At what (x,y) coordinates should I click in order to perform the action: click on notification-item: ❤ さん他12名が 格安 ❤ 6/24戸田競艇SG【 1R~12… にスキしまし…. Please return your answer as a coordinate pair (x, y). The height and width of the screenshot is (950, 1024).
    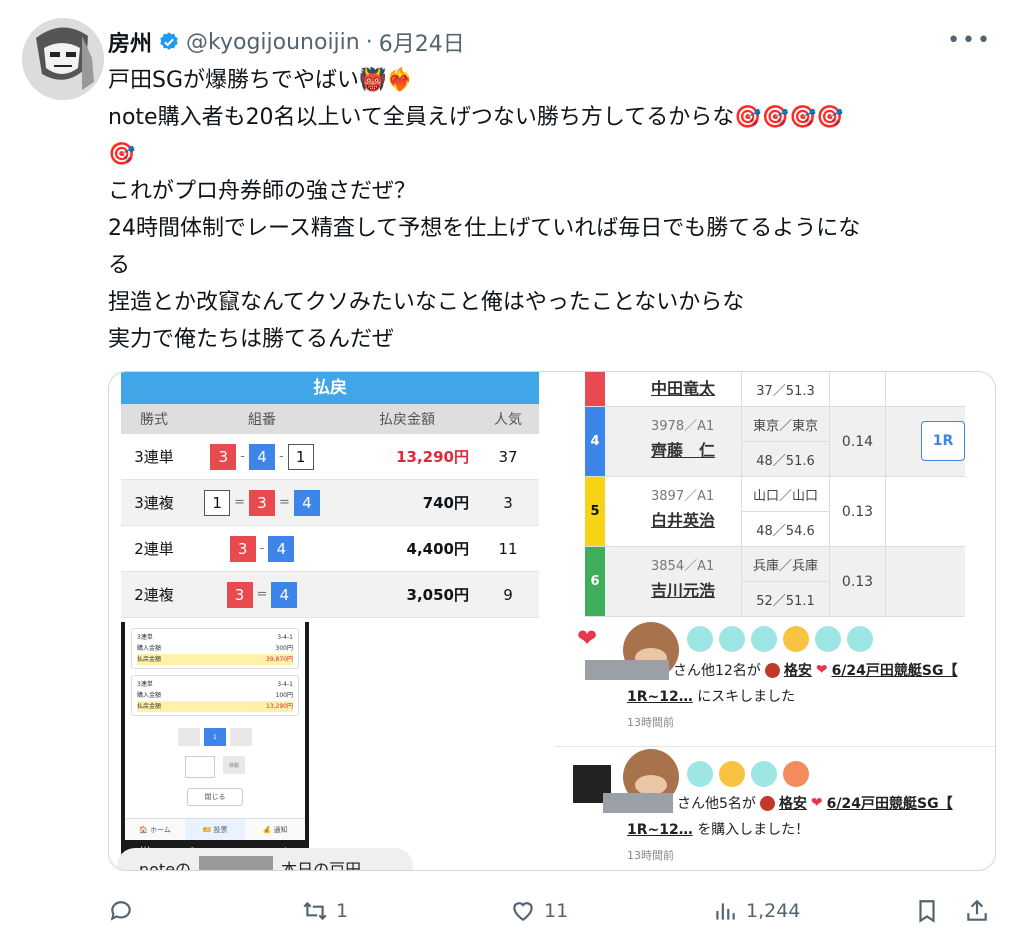
    Looking at the image, I should click on (775, 684).